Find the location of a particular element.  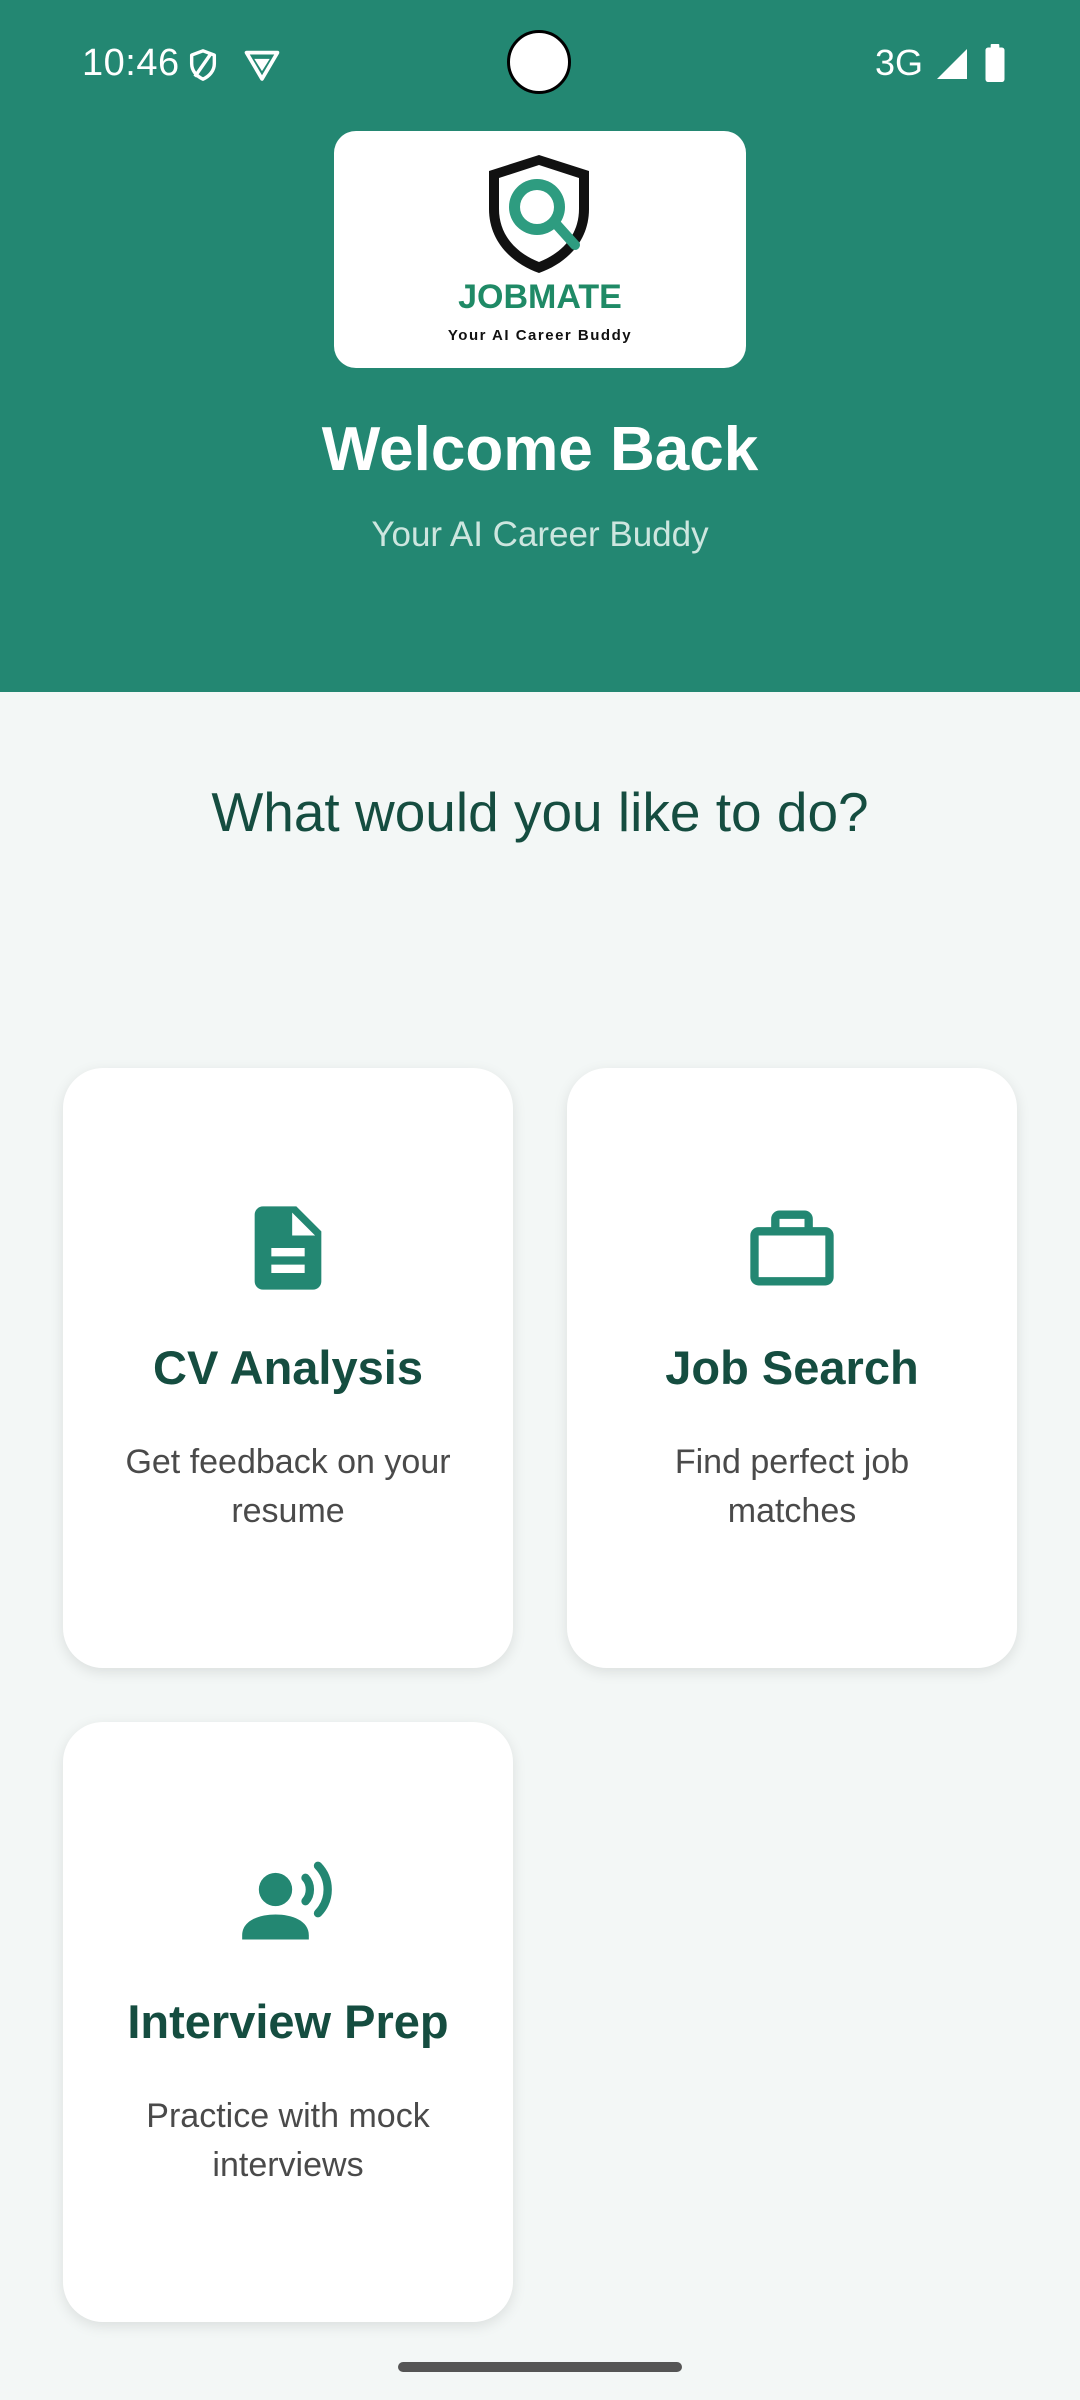

camera-cutout is located at coordinates (539, 62).